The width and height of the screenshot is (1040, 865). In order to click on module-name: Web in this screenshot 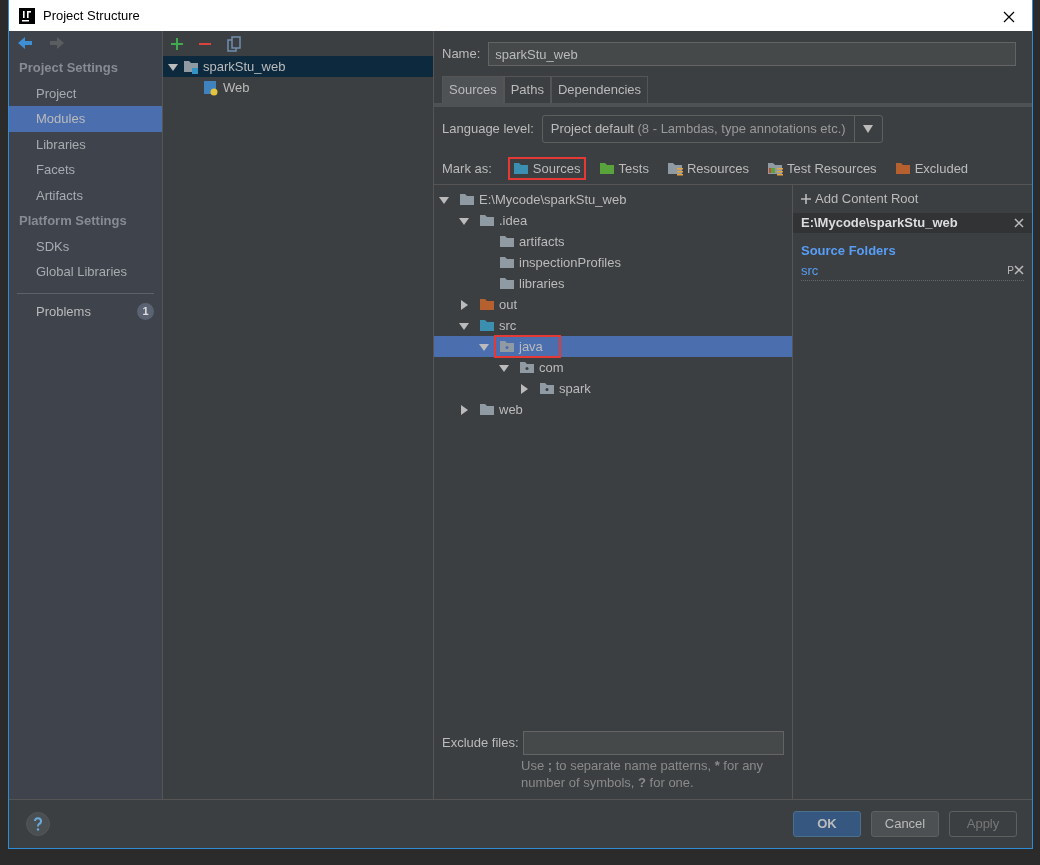, I will do `click(236, 87)`.